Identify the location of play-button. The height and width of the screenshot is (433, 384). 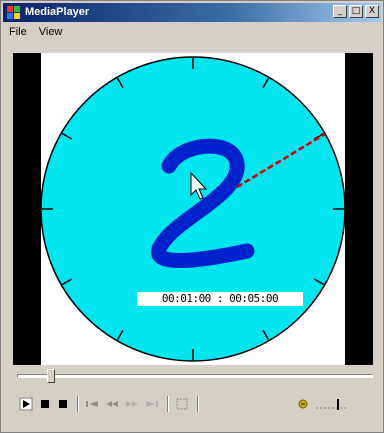
(26, 404).